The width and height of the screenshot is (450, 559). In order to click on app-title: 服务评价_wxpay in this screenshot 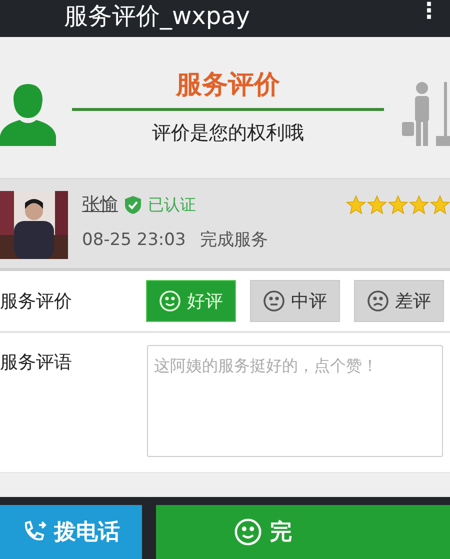, I will do `click(157, 16)`.